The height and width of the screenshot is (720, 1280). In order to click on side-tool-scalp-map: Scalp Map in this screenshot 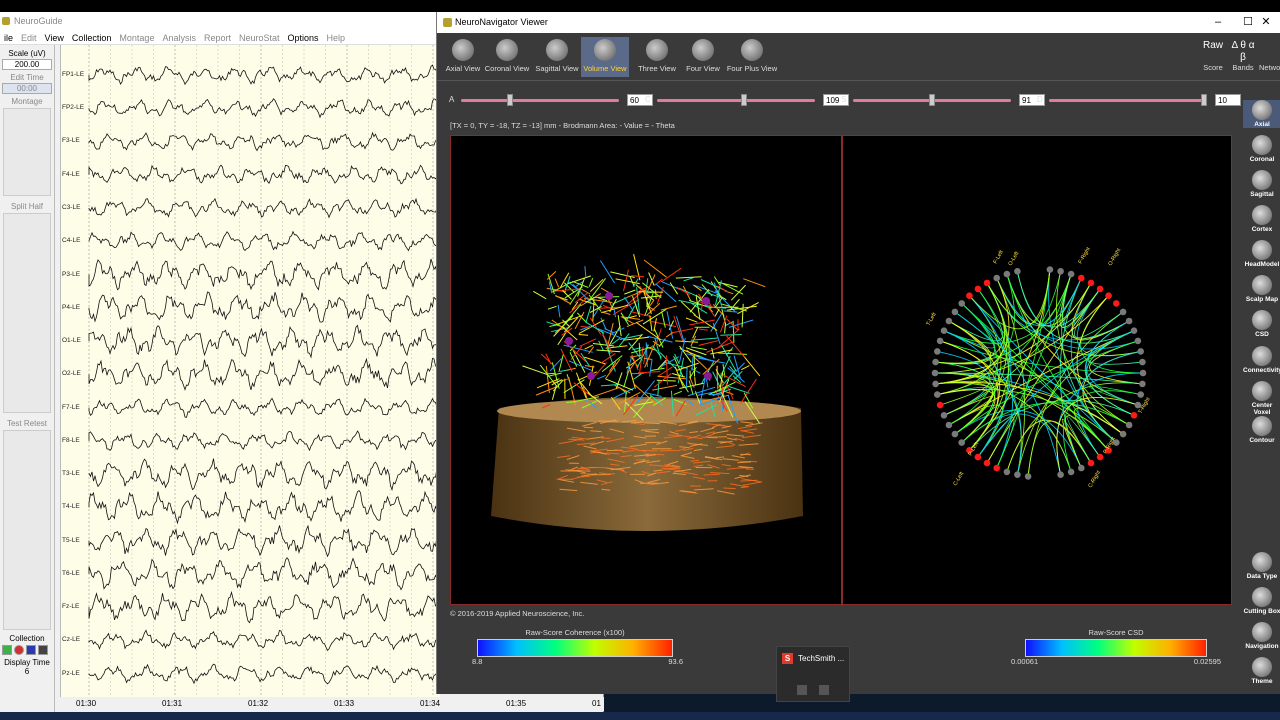, I will do `click(1261, 289)`.